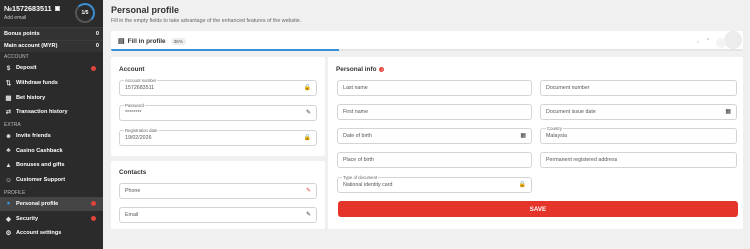 This screenshot has height=249, width=750. I want to click on progress-bar-fill, so click(225, 50).